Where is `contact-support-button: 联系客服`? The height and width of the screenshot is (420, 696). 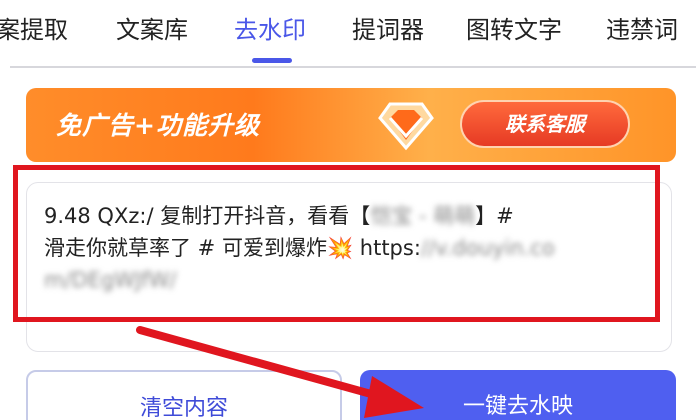 contact-support-button: 联系客服 is located at coordinates (545, 124).